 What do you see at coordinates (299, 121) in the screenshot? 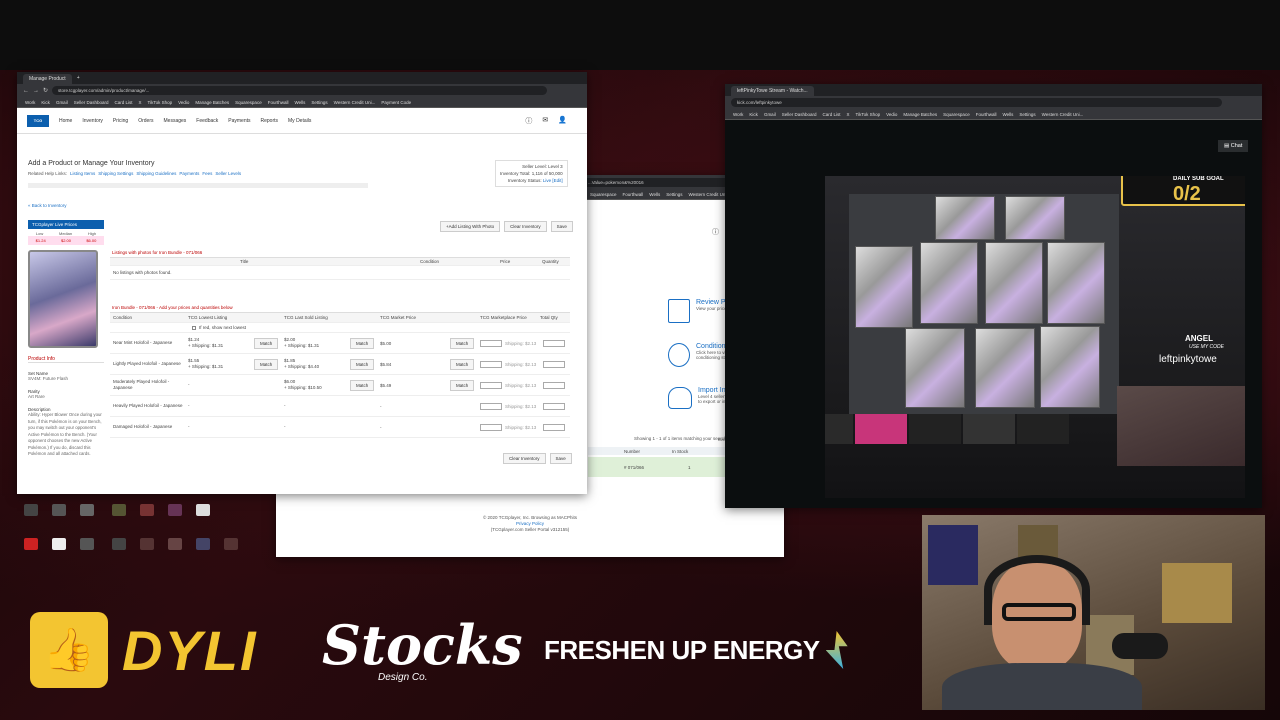
I see `nav-my-details: My Details` at bounding box center [299, 121].